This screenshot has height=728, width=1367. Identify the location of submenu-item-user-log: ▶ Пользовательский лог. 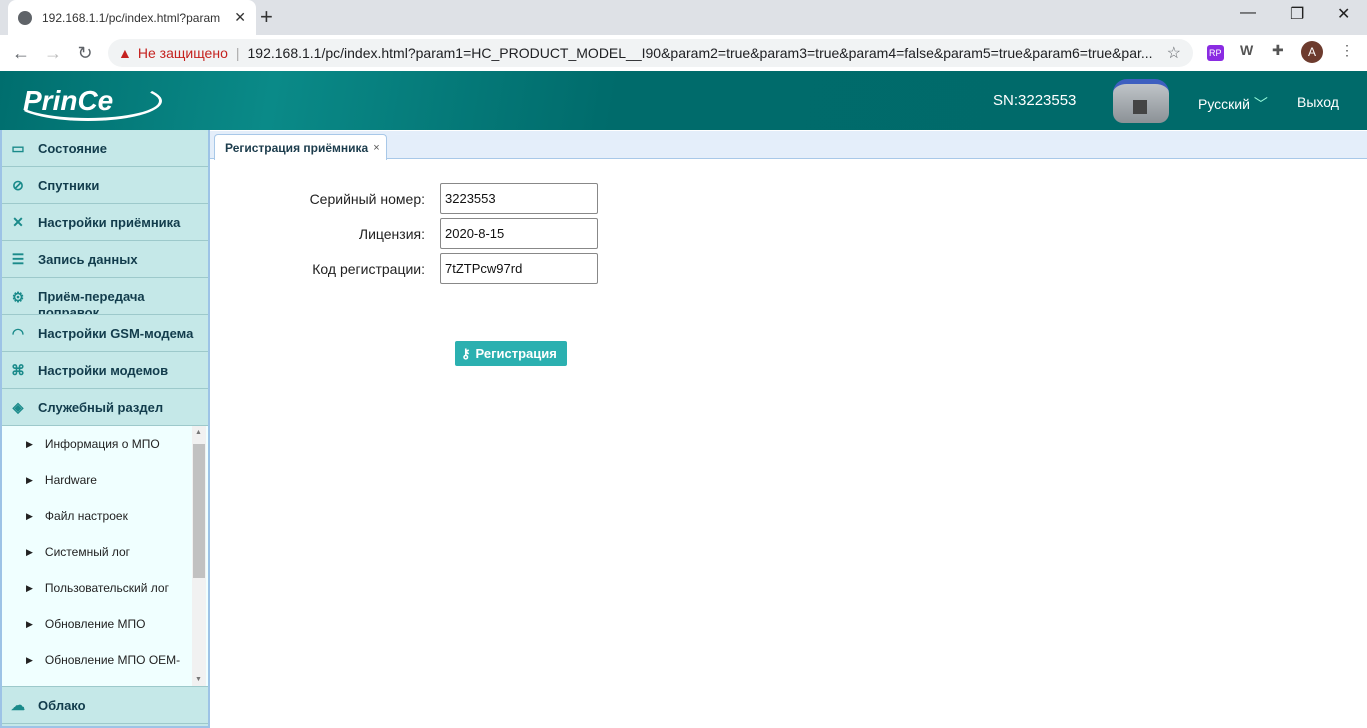
(105, 588).